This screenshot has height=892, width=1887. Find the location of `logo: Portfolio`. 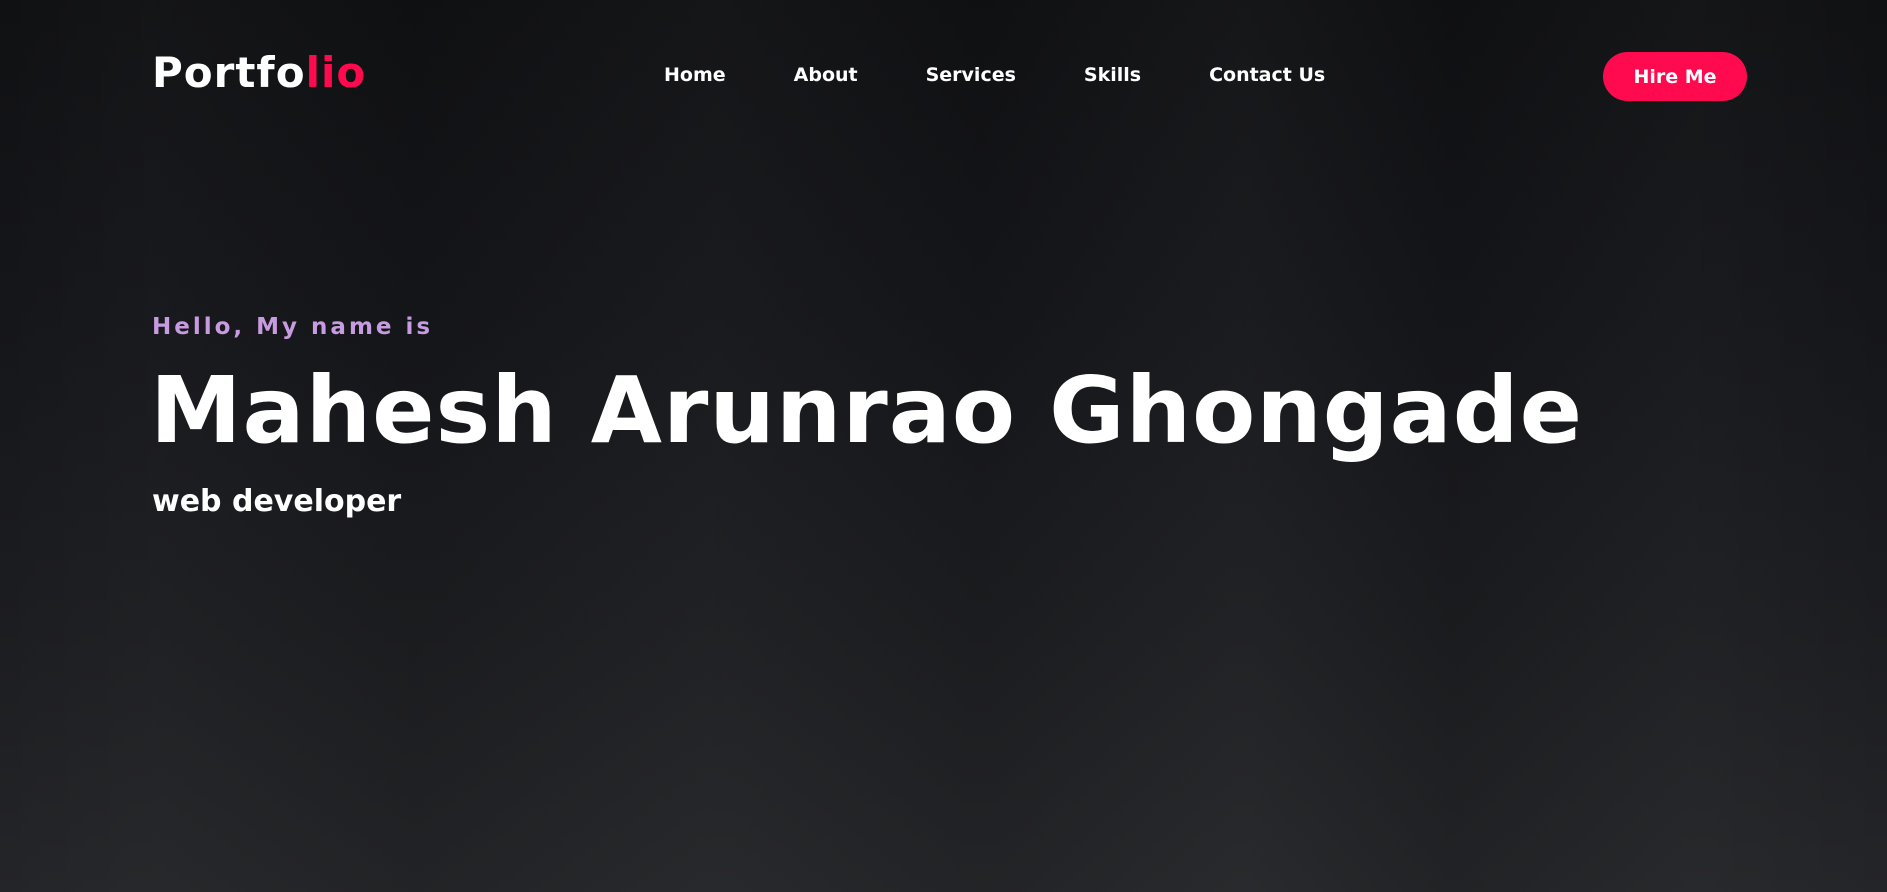

logo: Portfolio is located at coordinates (259, 73).